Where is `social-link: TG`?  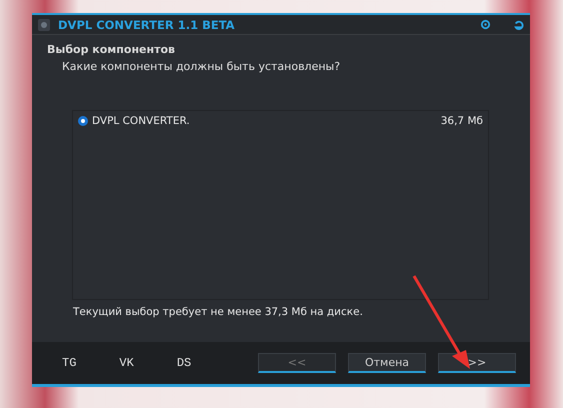
social-link: TG is located at coordinates (69, 363).